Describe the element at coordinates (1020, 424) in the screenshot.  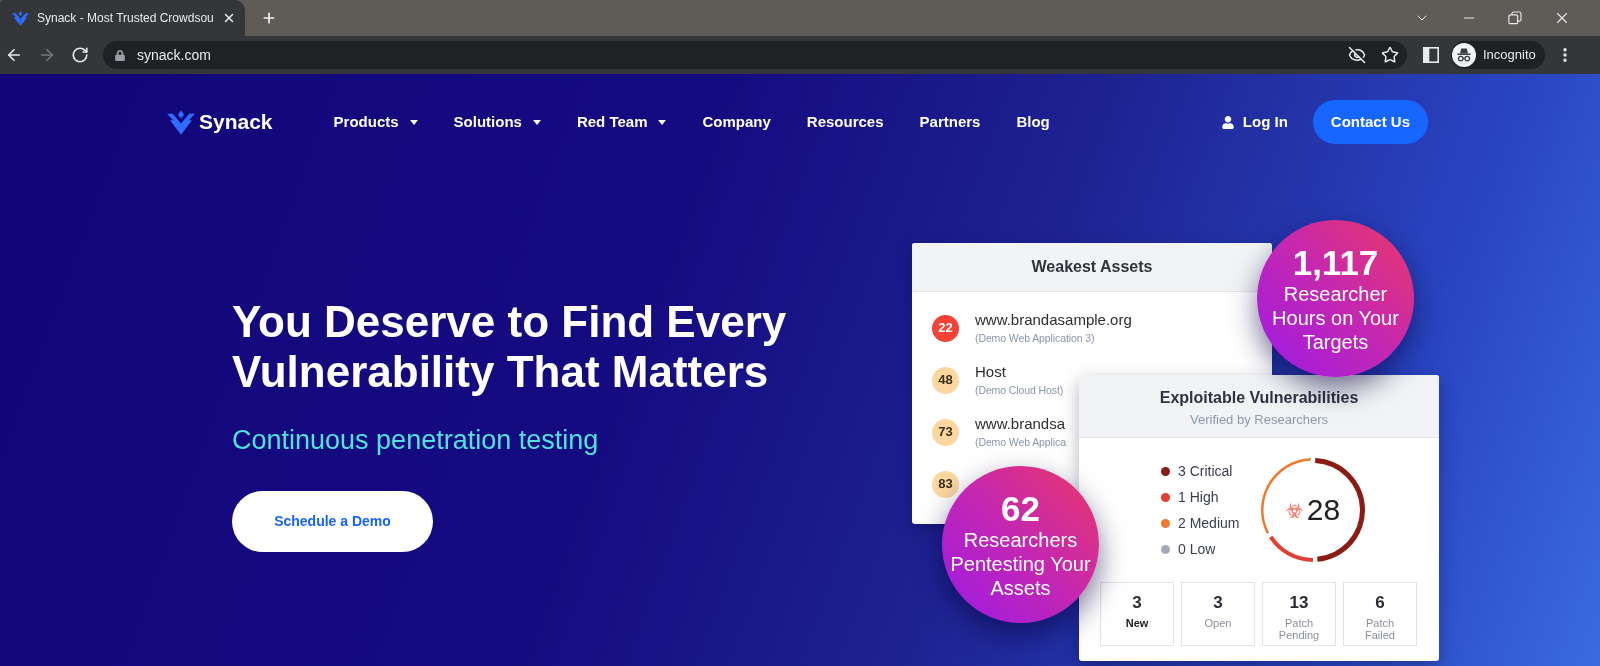
I see `asset-name: www.brandsa` at that location.